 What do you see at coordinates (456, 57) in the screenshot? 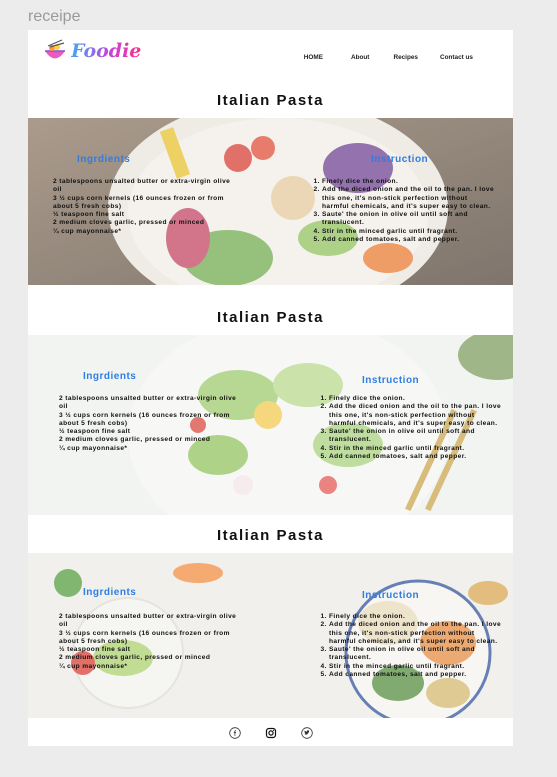
I see `nav-contact-us: Contact us` at bounding box center [456, 57].